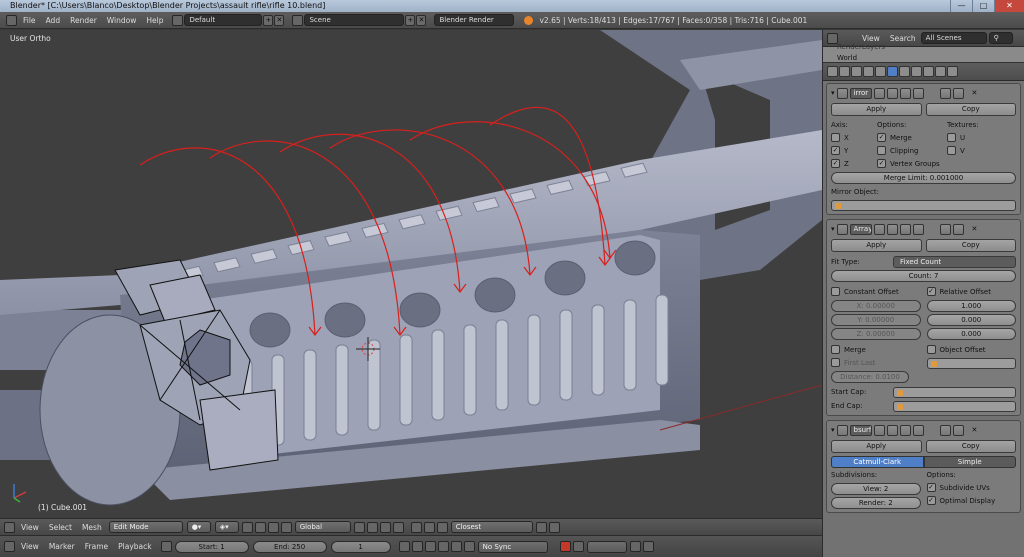  Describe the element at coordinates (918, 430) in the screenshot. I see `subsurf-cage-toggle` at that location.